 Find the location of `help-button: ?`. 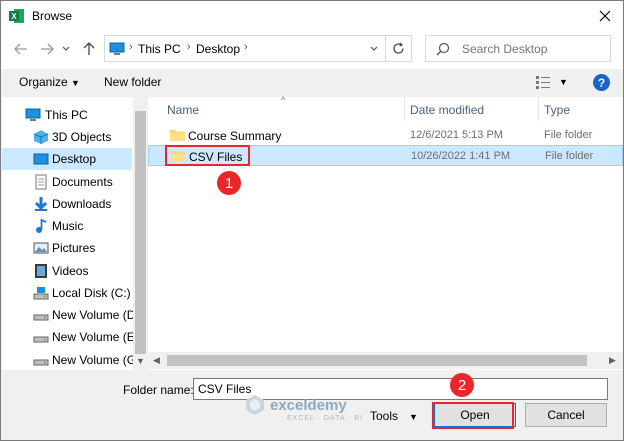

help-button: ? is located at coordinates (601, 82).